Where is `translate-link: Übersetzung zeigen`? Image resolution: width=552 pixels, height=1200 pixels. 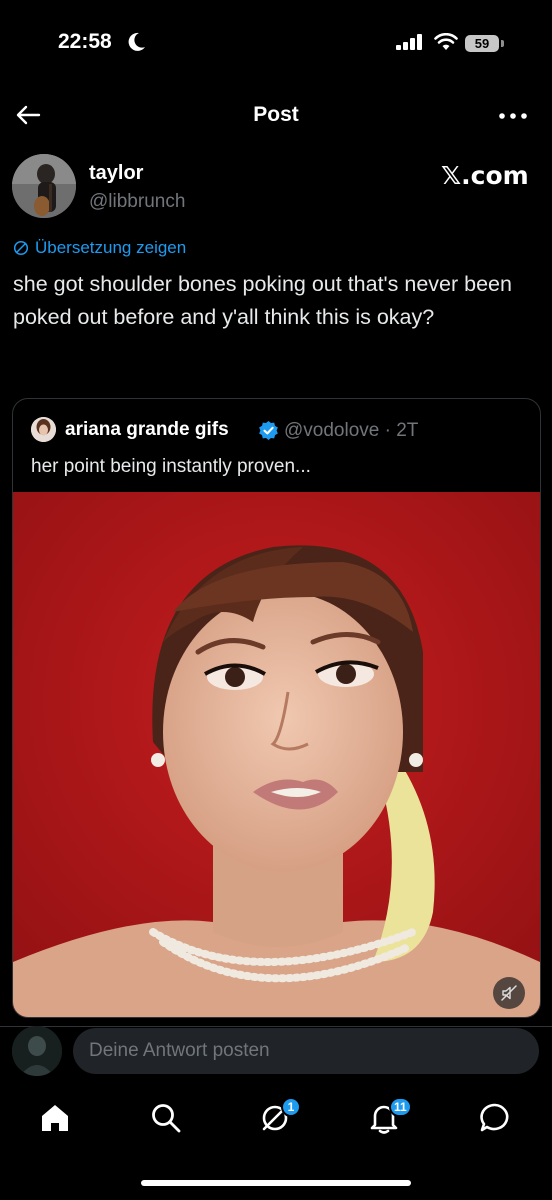 translate-link: Übersetzung zeigen is located at coordinates (99, 248).